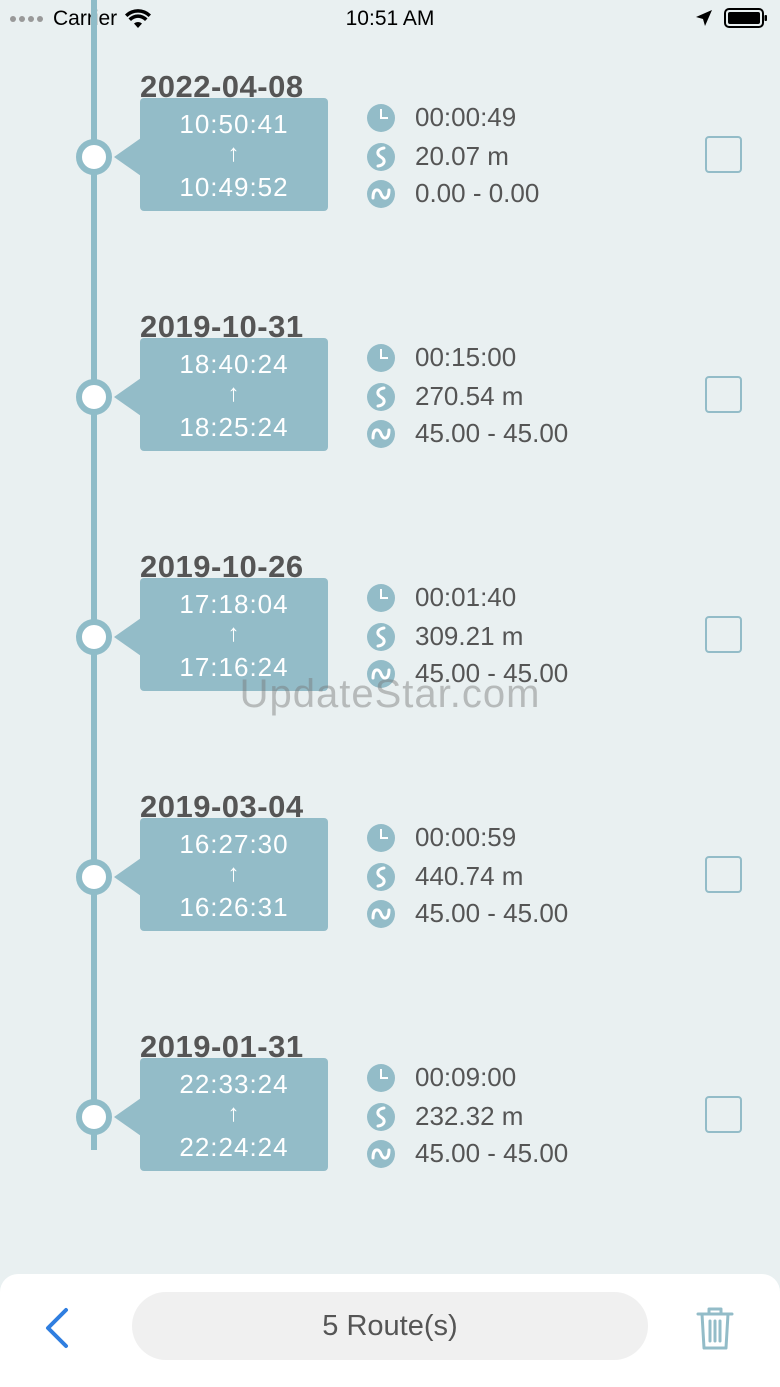 The width and height of the screenshot is (780, 1387). I want to click on duration-stat: 00:15:00, so click(441, 357).